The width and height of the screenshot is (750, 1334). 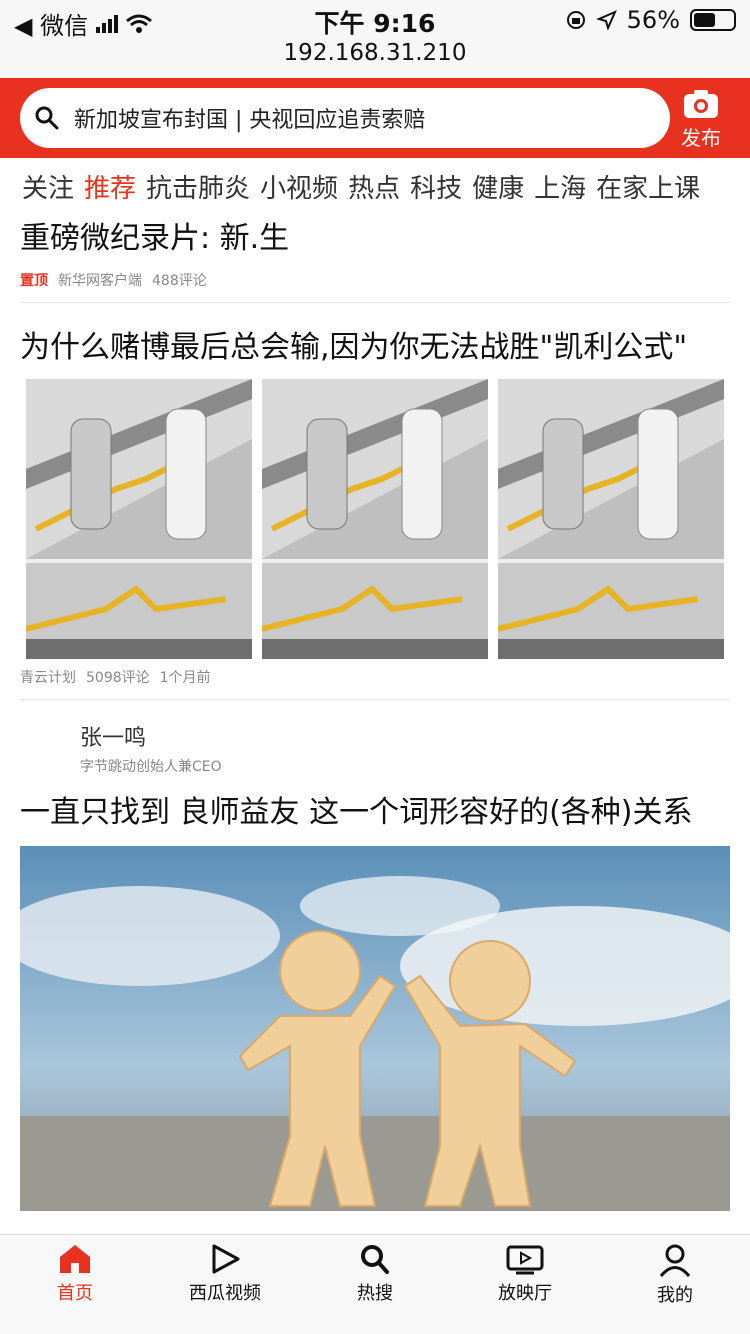 I want to click on author-description: 字节跳动创始人兼CEO, so click(x=151, y=767).